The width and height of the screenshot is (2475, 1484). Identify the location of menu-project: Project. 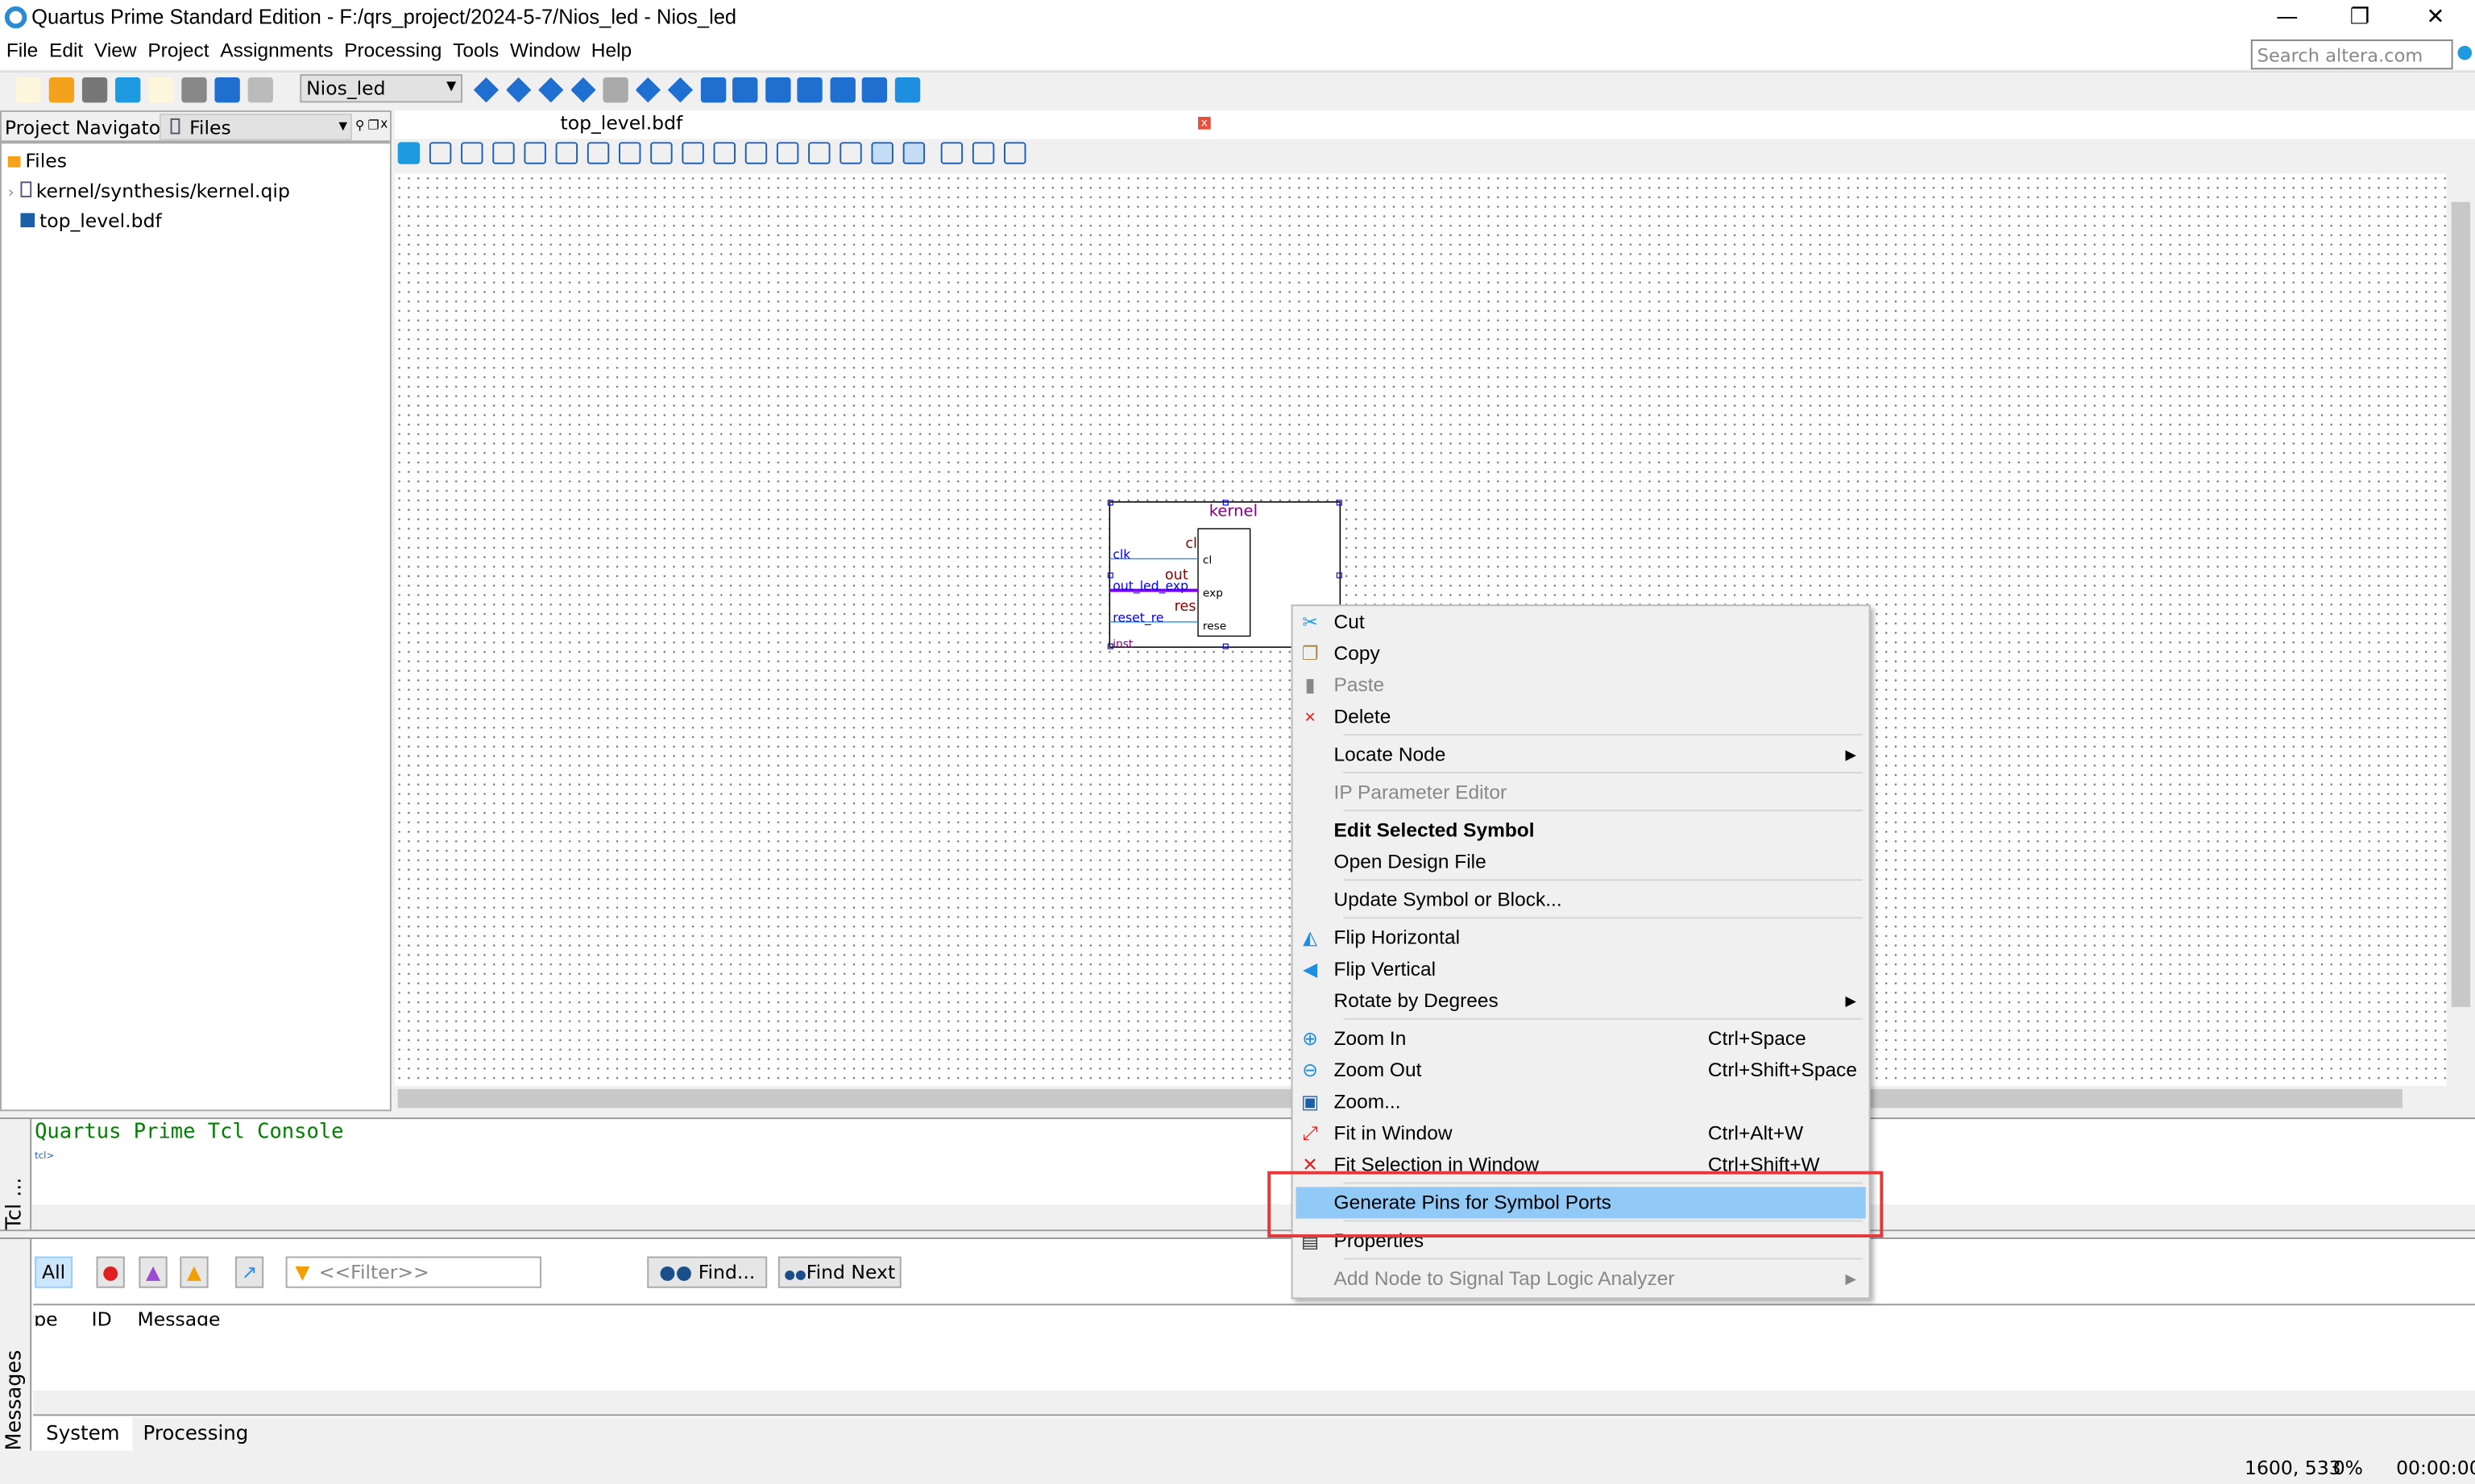
(178, 48).